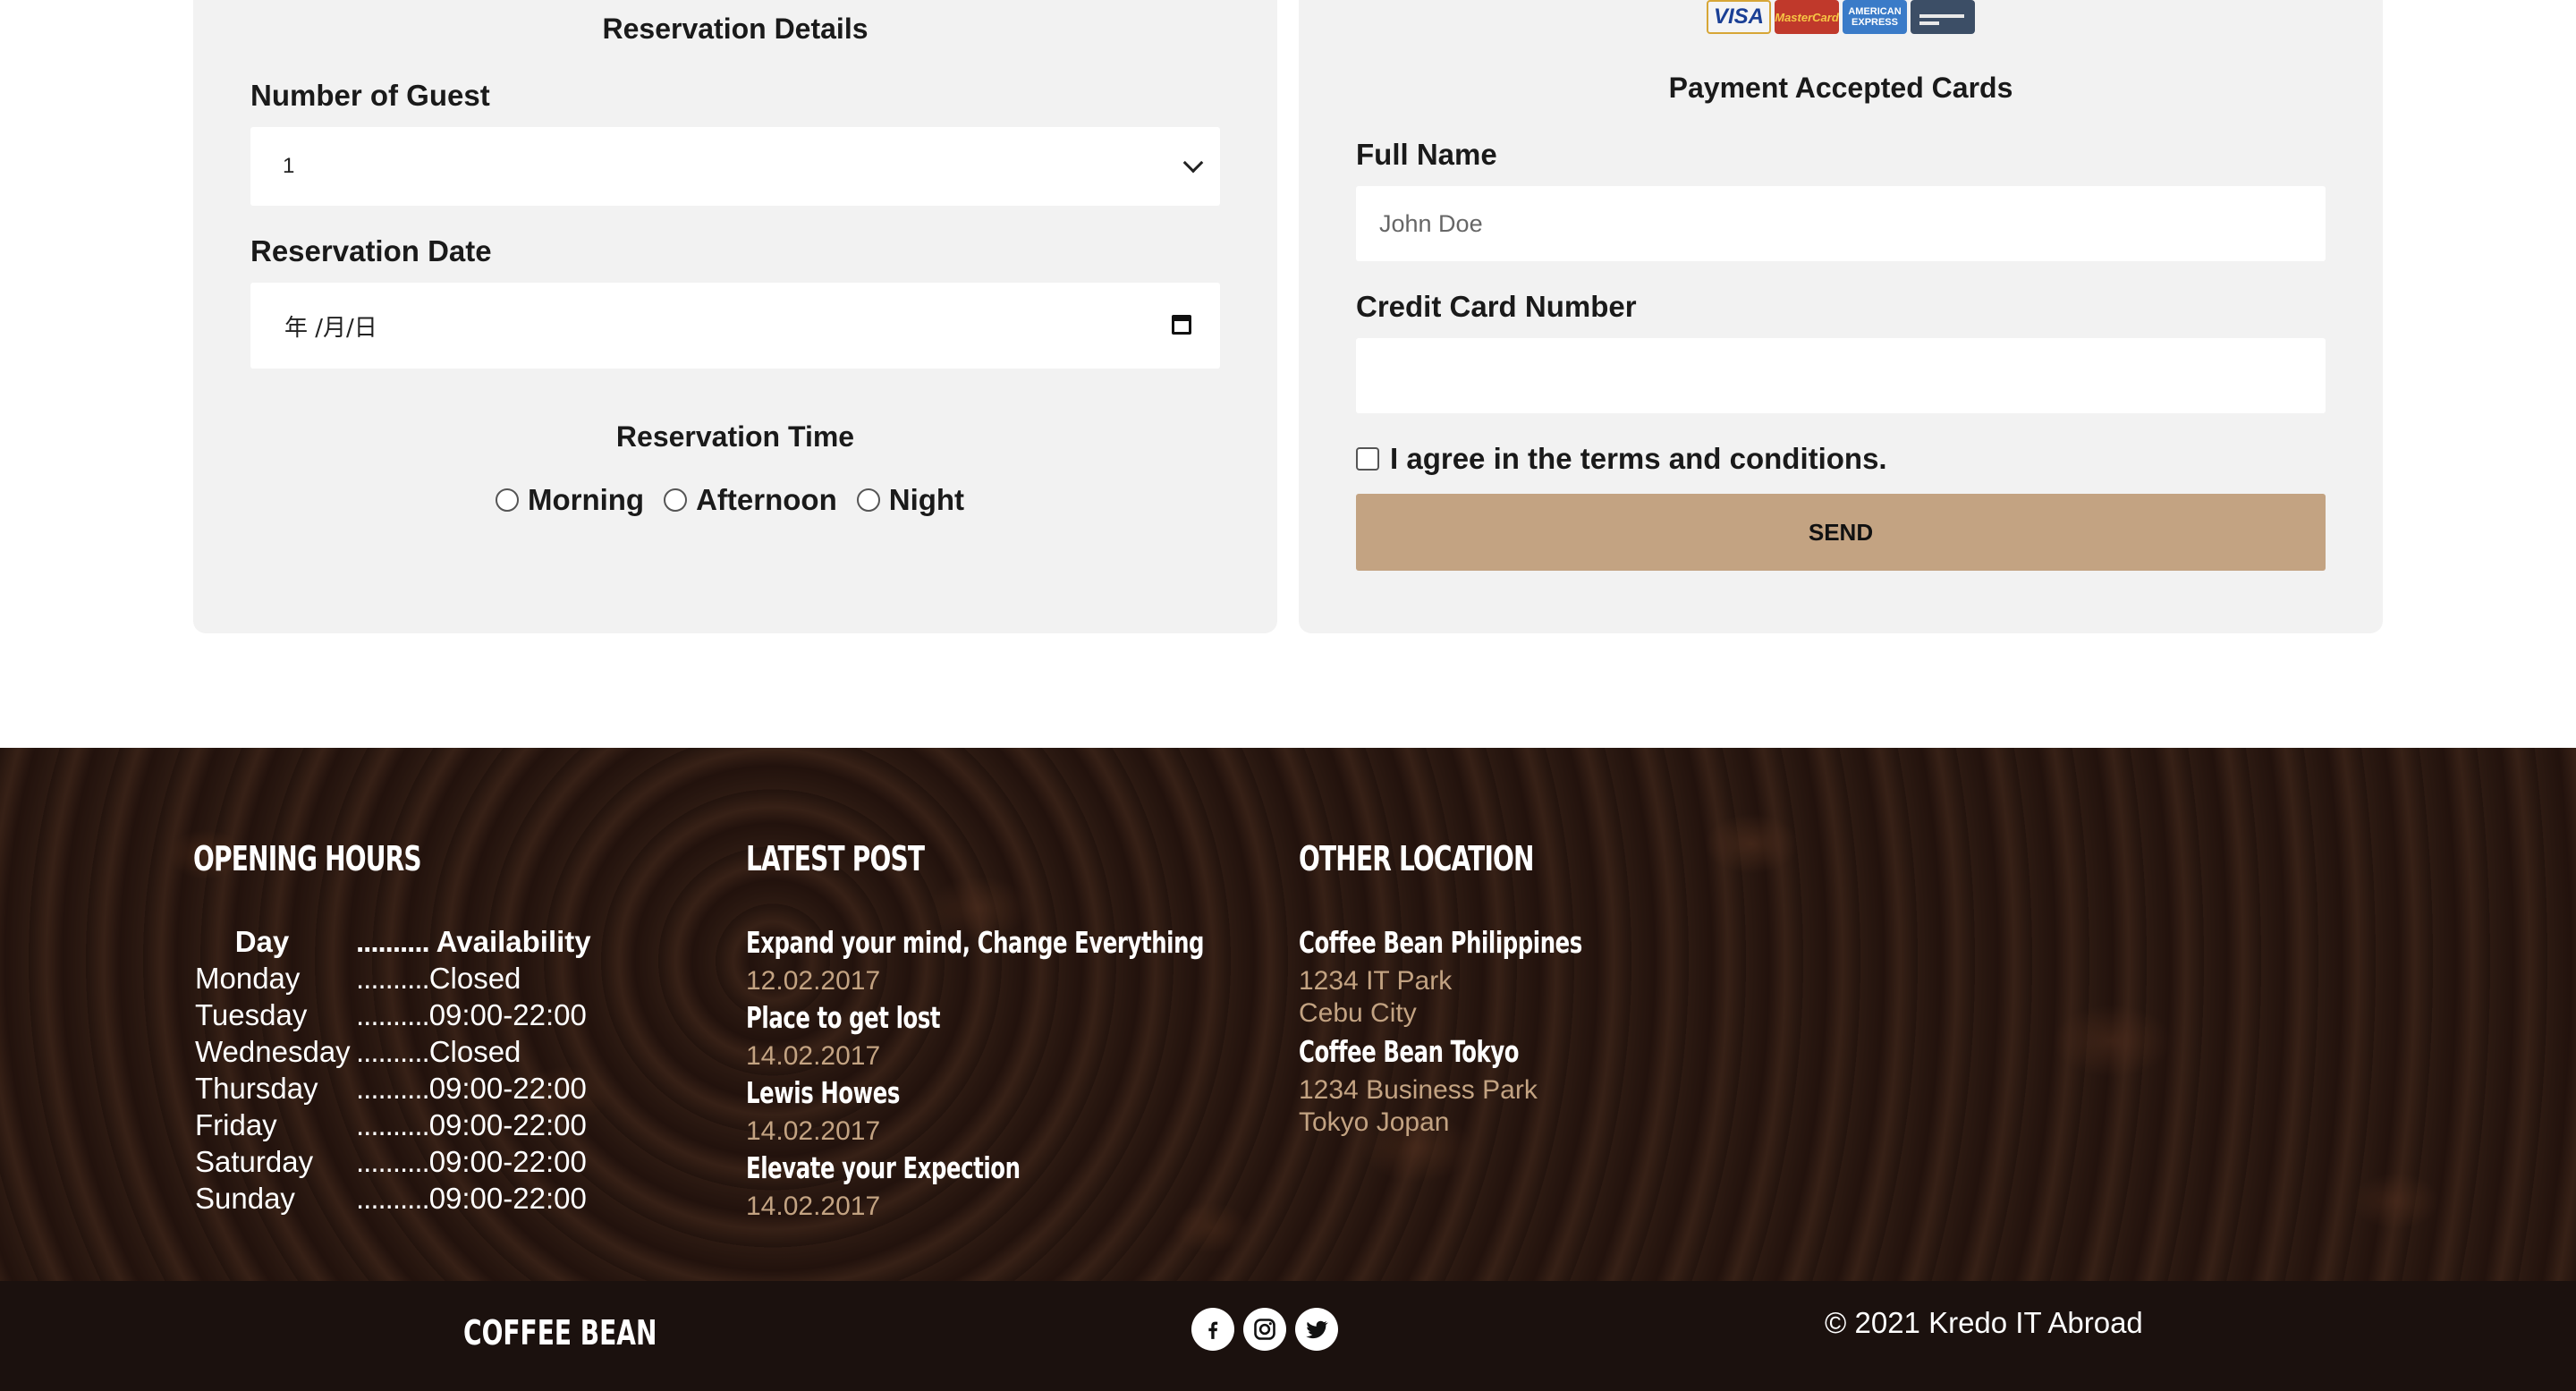 This screenshot has height=1391, width=2576. Describe the element at coordinates (473, 941) in the screenshot. I see `availability-column-header: .......... Availability` at that location.